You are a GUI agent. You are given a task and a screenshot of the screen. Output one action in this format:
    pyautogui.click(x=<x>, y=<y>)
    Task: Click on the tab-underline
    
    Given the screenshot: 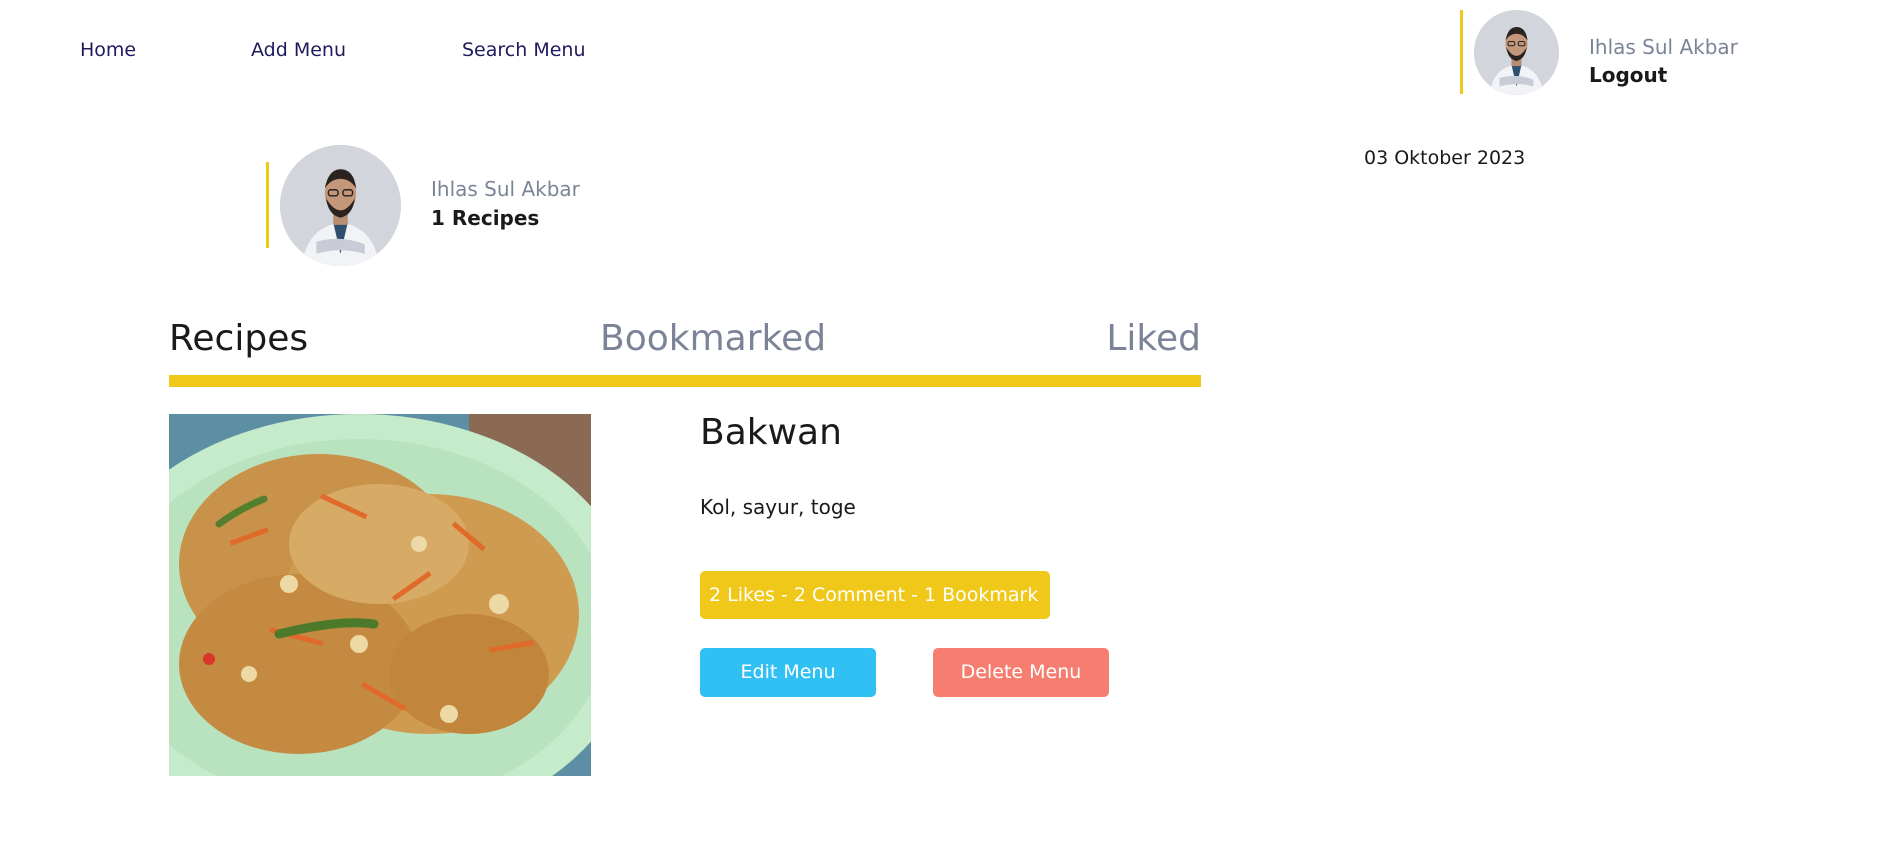 What is the action you would take?
    pyautogui.click(x=685, y=381)
    